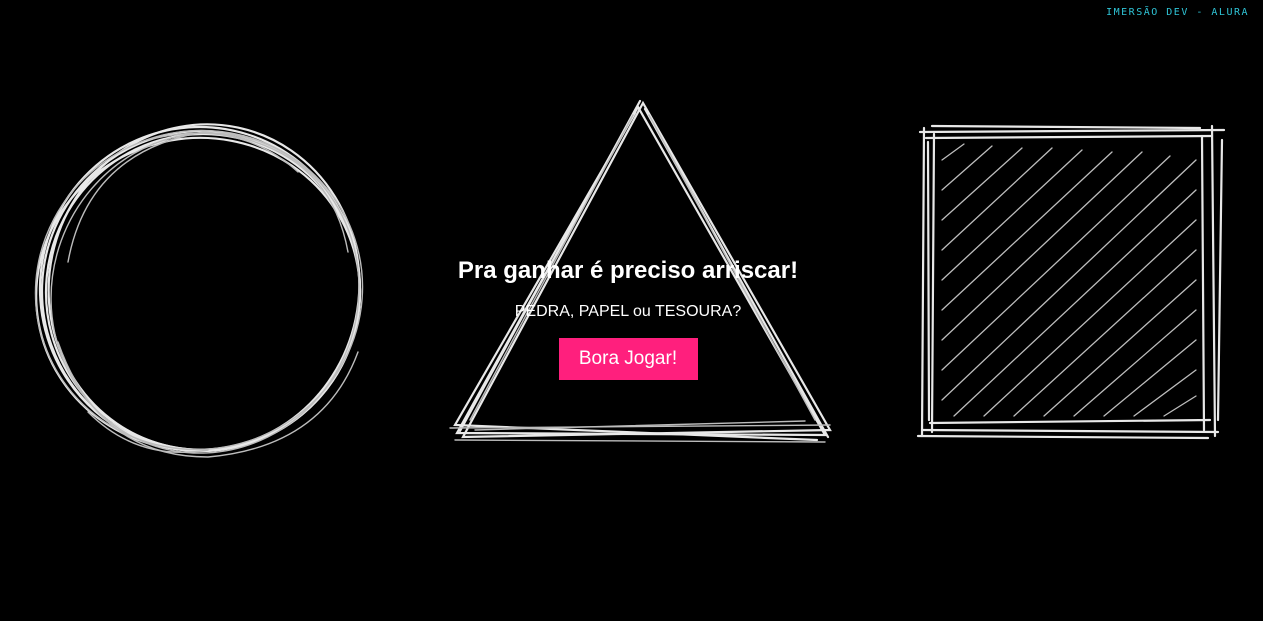 Image resolution: width=1263 pixels, height=621 pixels. Describe the element at coordinates (628, 359) in the screenshot. I see `play-button: Bora Jogar!` at that location.